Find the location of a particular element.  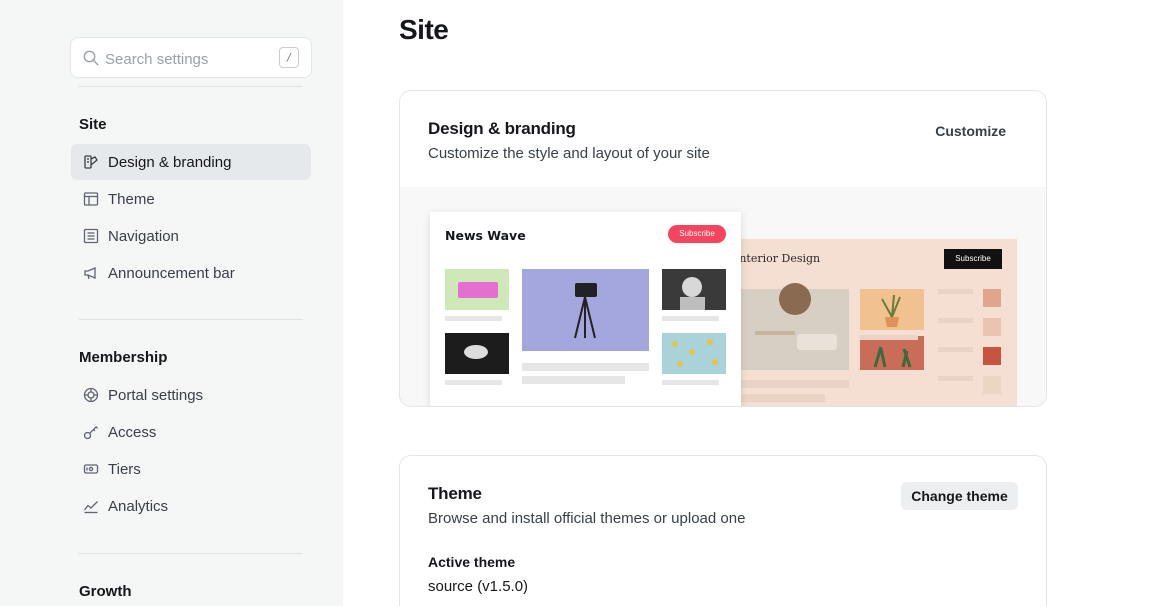

sidebar-item-announcement-bar: Announcement bar is located at coordinates (191, 273).